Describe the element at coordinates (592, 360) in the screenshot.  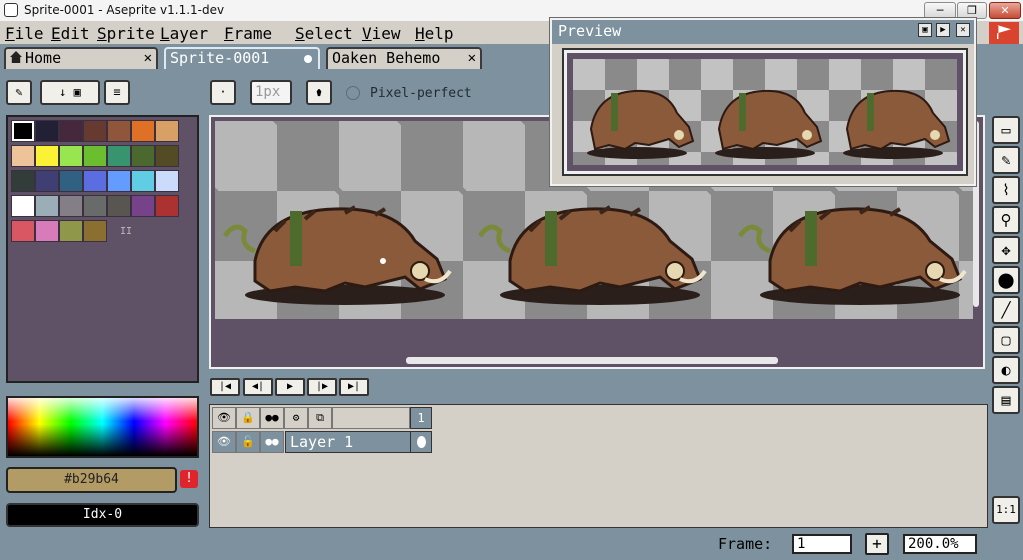
I see `canvas-horizontal-scrollbar` at that location.